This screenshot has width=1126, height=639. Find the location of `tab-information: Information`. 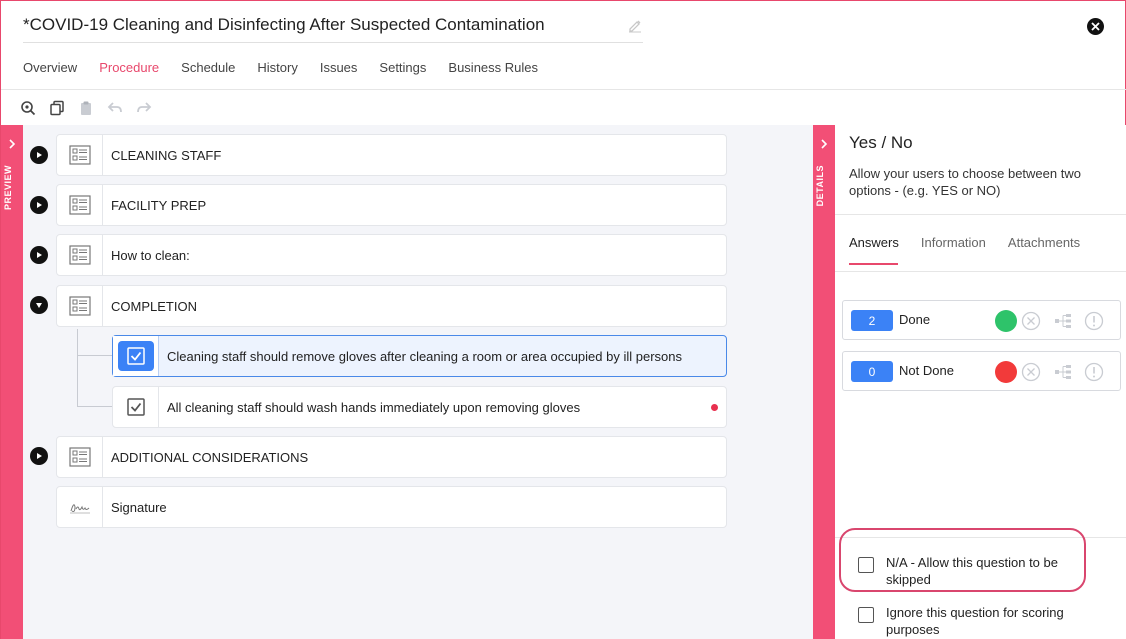

tab-information: Information is located at coordinates (953, 242).